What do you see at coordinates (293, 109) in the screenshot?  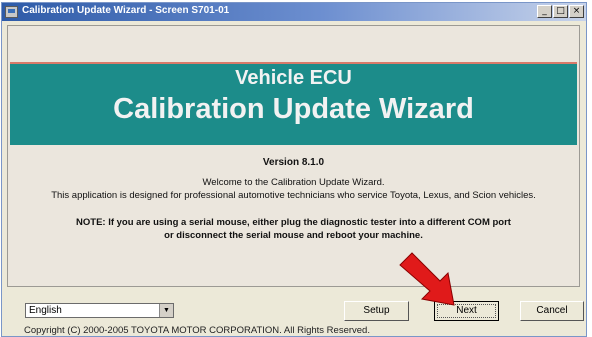 I see `banner-title: Calibration Update Wizard` at bounding box center [293, 109].